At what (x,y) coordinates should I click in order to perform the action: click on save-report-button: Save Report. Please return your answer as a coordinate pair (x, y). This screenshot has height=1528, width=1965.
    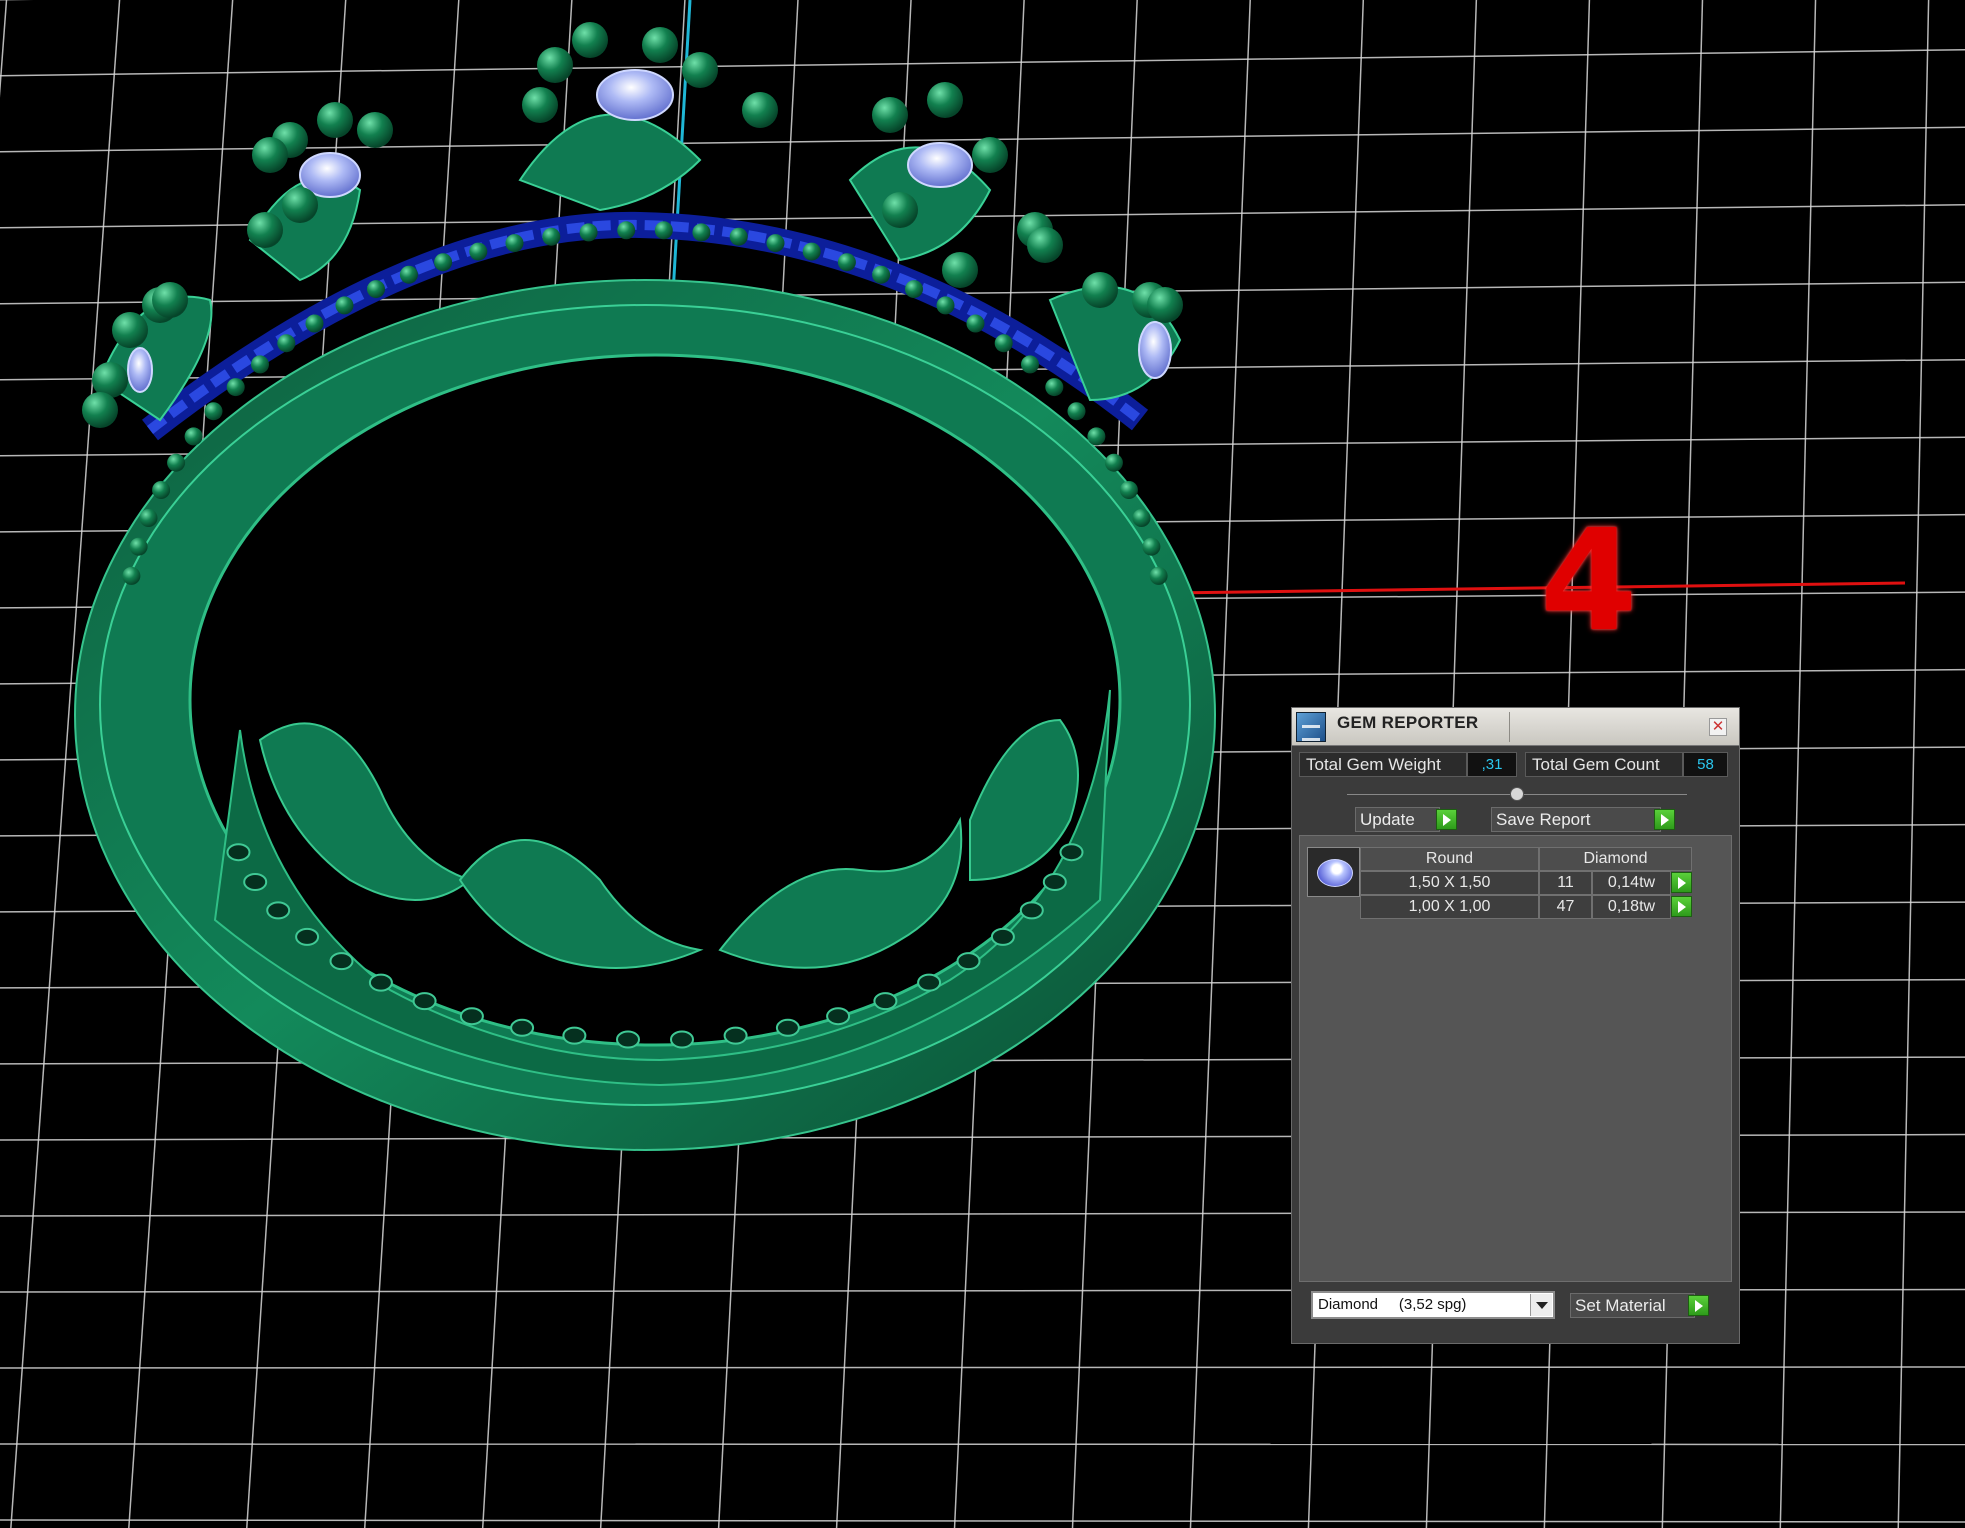
    Looking at the image, I should click on (1576, 819).